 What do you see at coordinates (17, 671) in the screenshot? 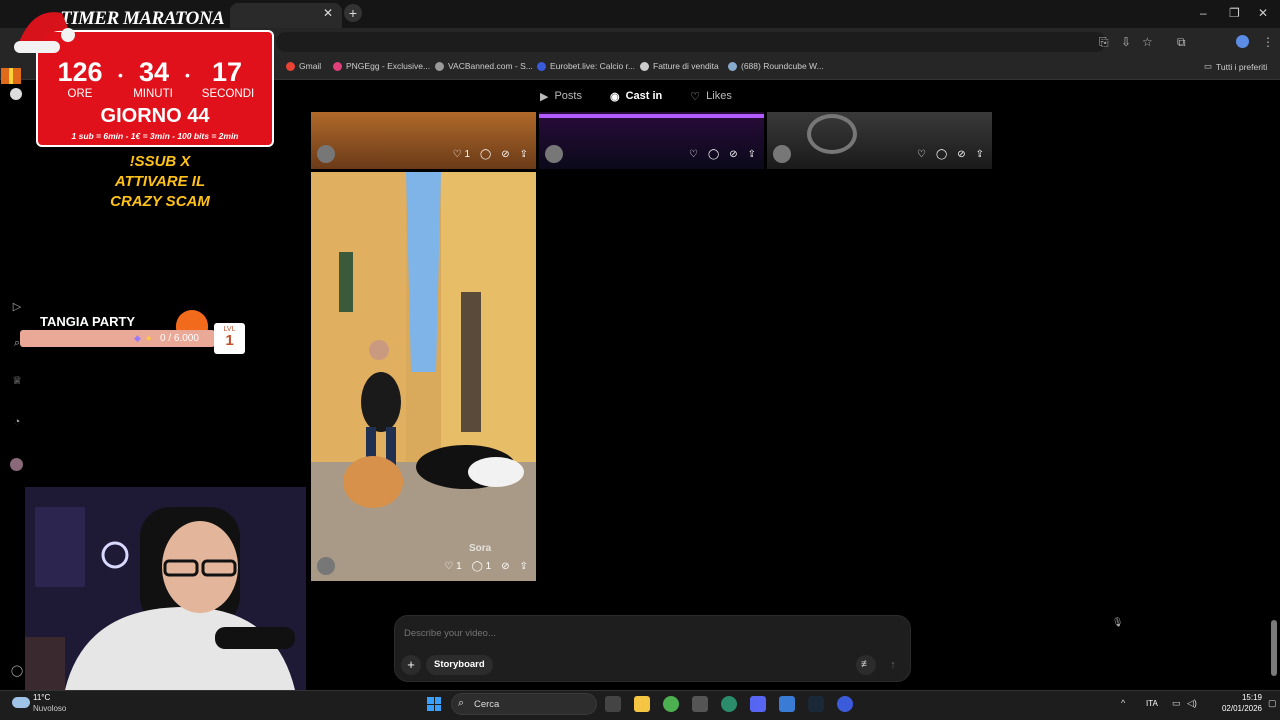
I see `menu-circle-icon: ◯` at bounding box center [17, 671].